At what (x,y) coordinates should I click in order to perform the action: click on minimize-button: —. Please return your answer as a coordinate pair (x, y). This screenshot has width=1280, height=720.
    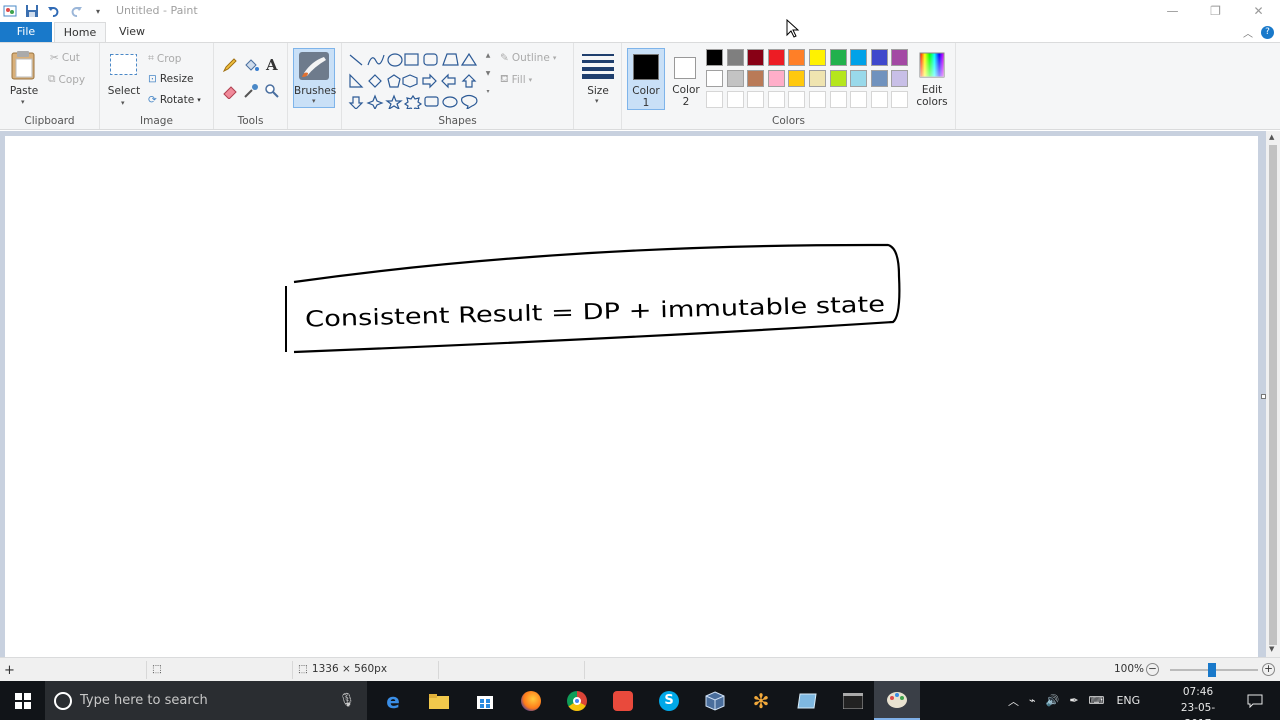
    Looking at the image, I should click on (1172, 11).